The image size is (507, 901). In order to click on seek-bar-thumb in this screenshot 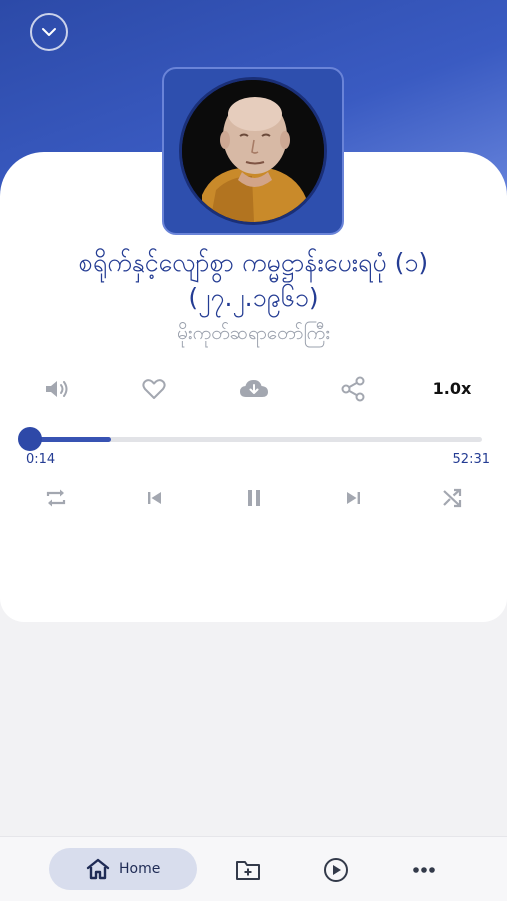, I will do `click(30, 439)`.